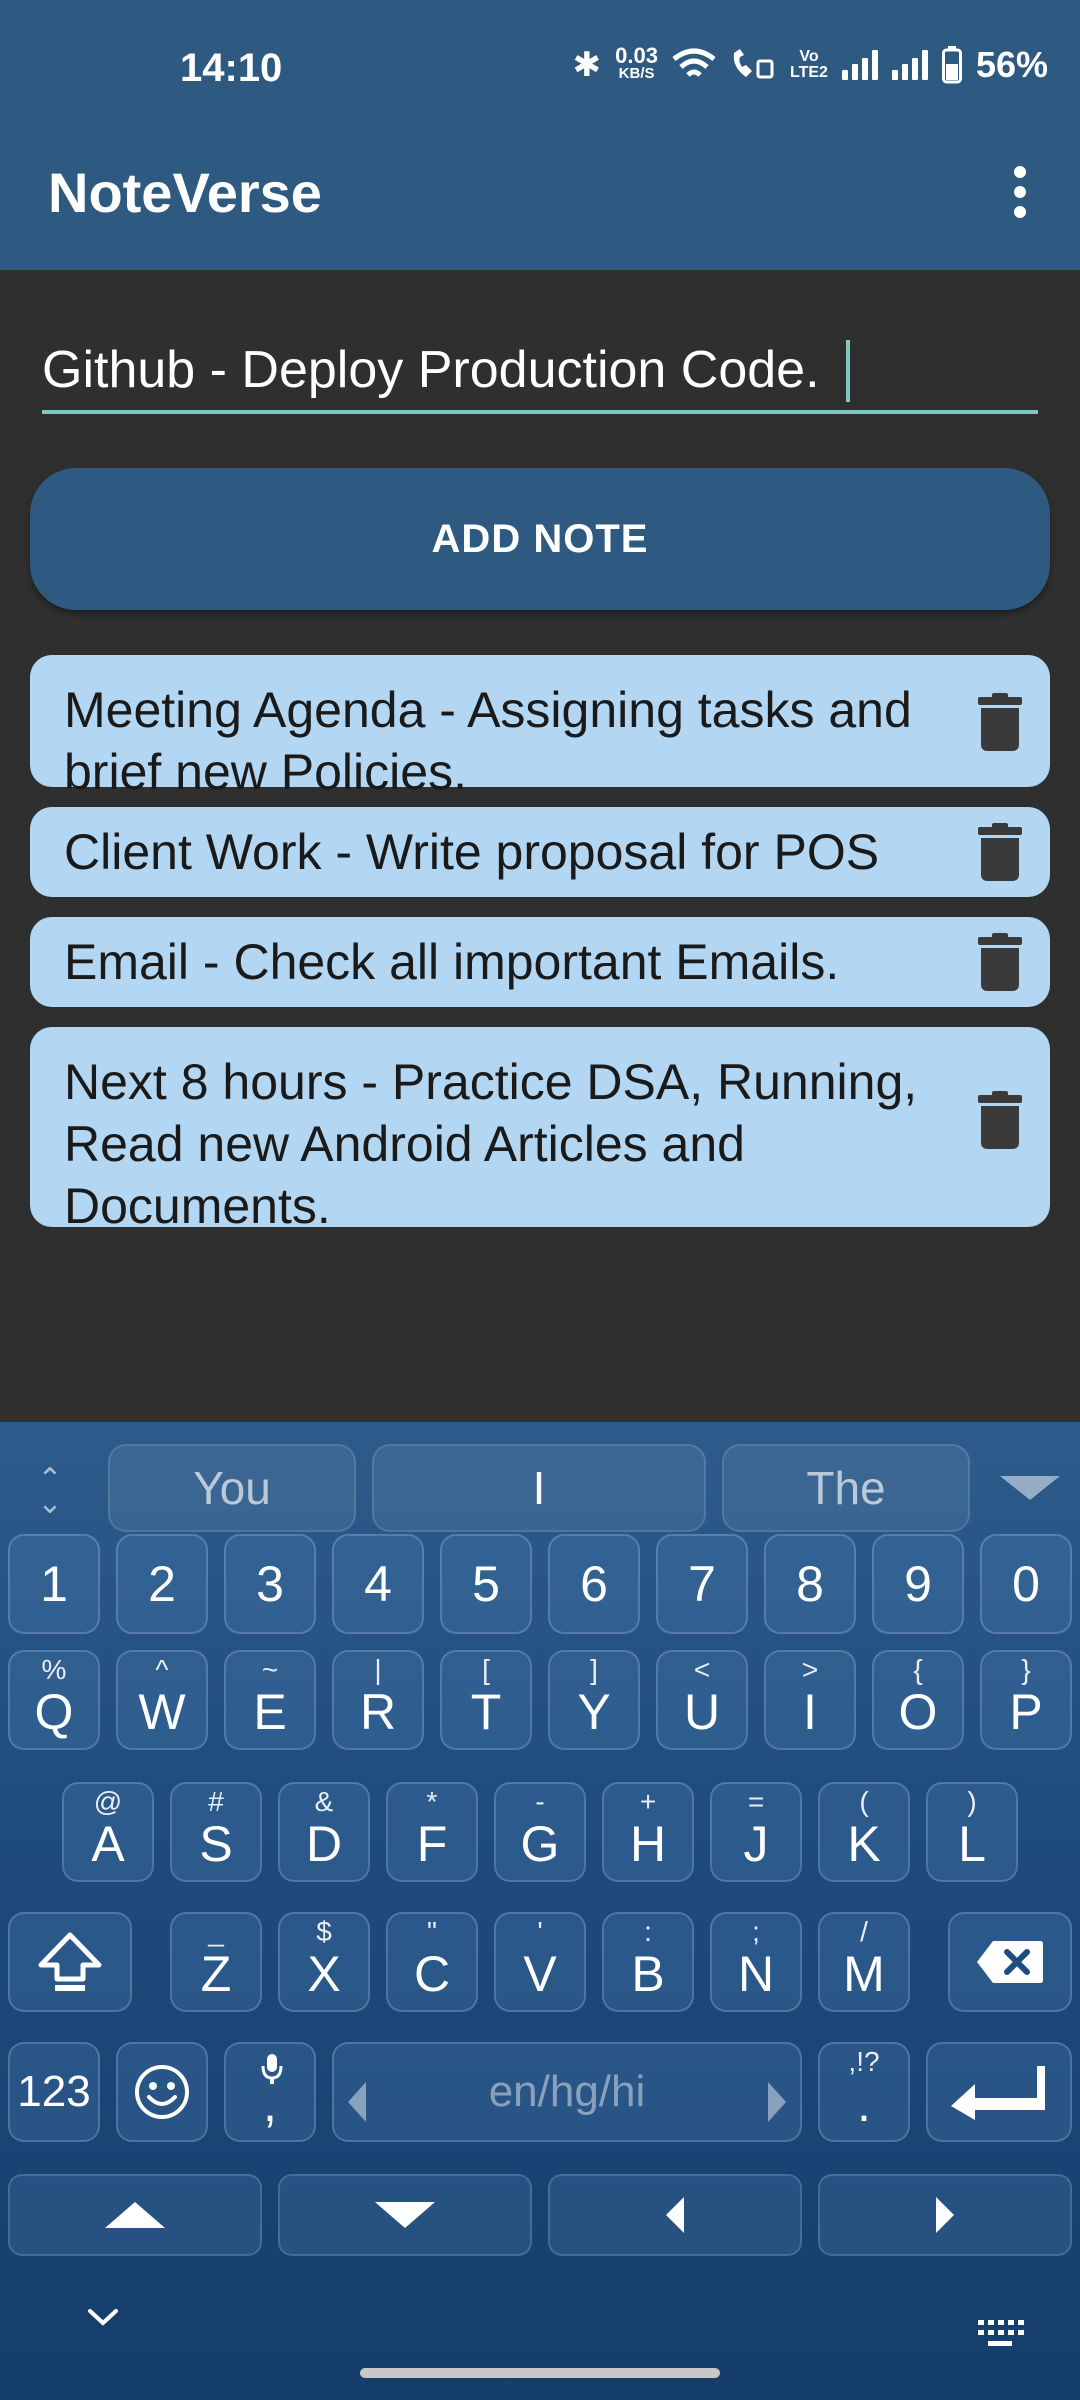  Describe the element at coordinates (54, 1700) in the screenshot. I see `key-q: % Q` at that location.